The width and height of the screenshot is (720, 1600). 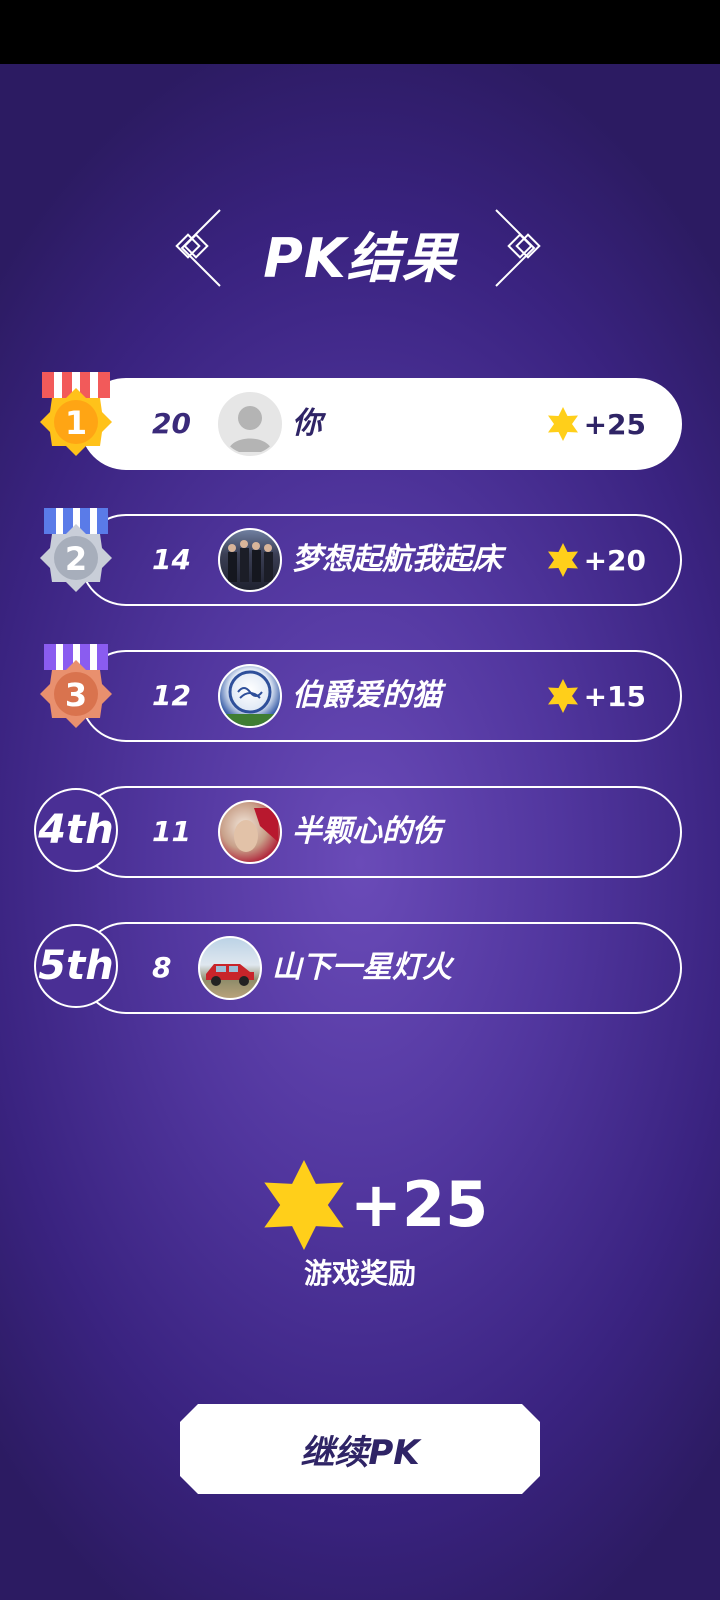 What do you see at coordinates (250, 560) in the screenshot?
I see `group-photo-avatar` at bounding box center [250, 560].